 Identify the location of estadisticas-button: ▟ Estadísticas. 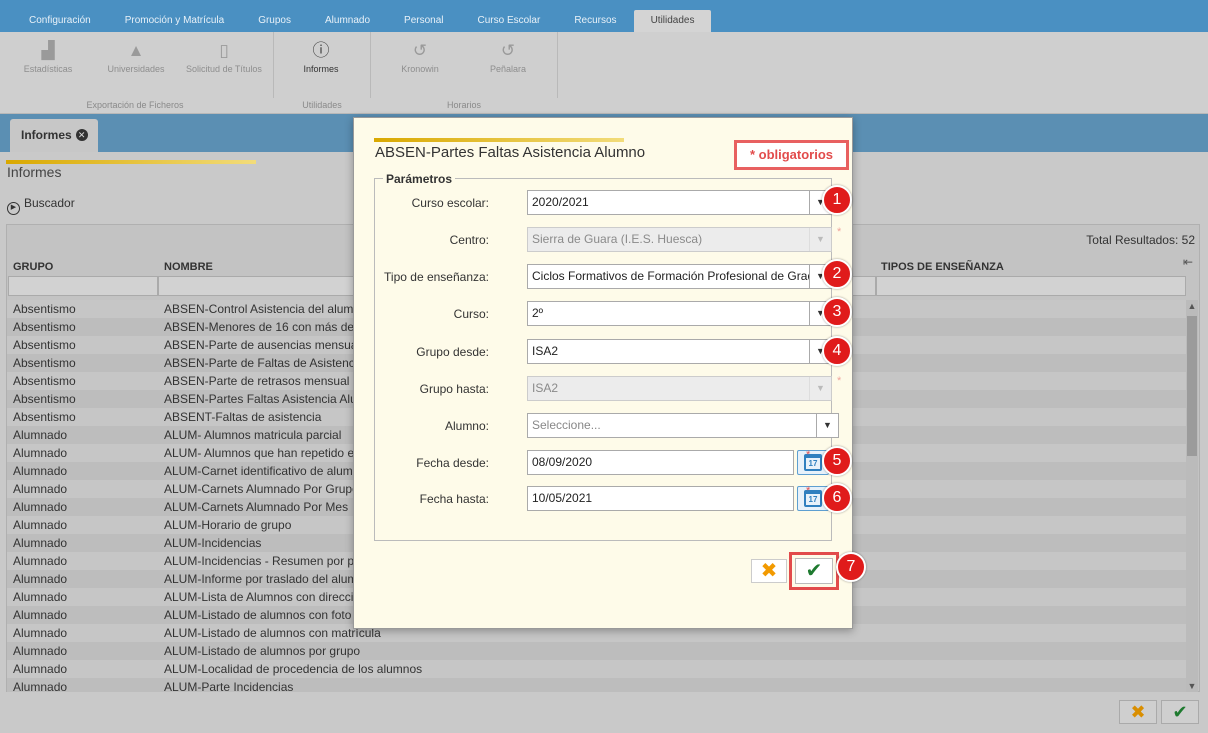
(48, 57).